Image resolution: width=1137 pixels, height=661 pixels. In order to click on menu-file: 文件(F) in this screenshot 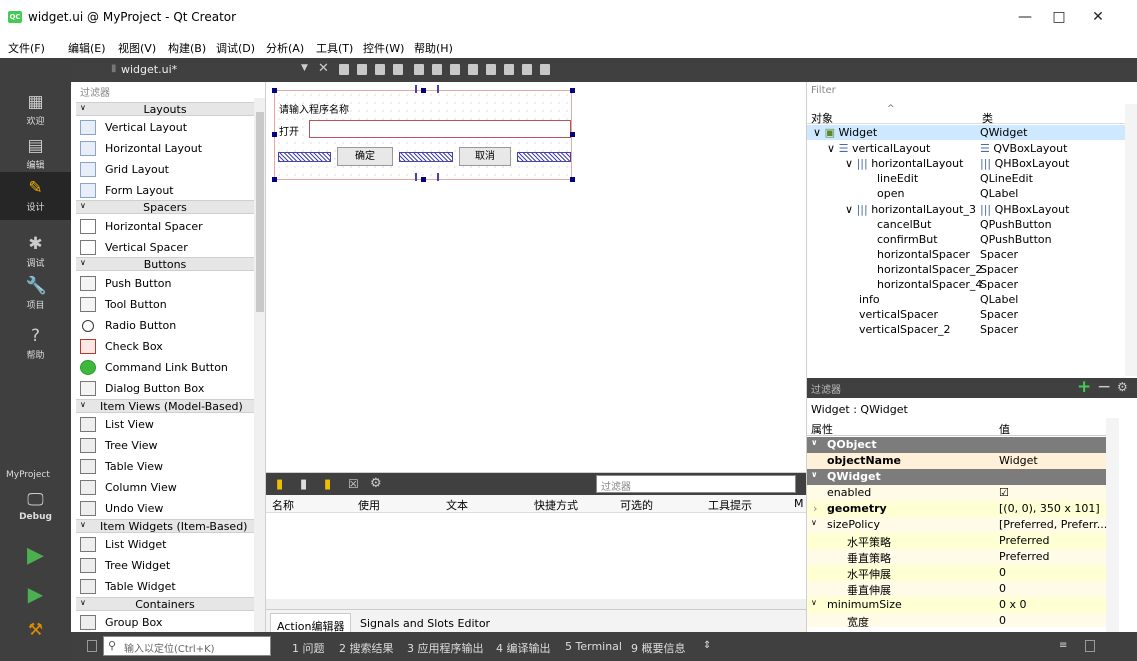, I will do `click(26, 48)`.